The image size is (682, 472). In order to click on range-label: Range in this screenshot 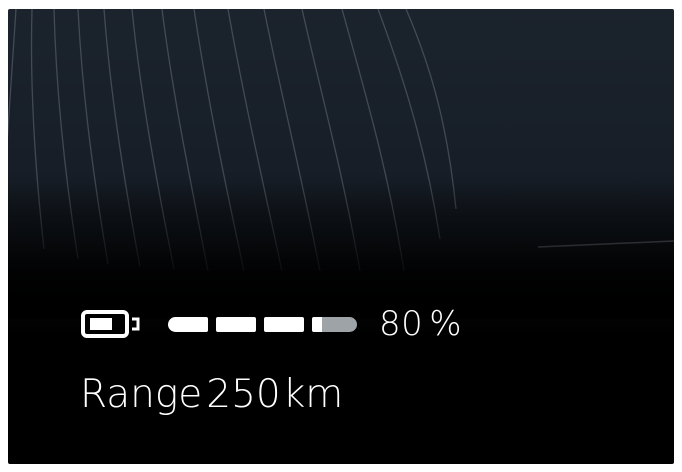, I will do `click(141, 394)`.